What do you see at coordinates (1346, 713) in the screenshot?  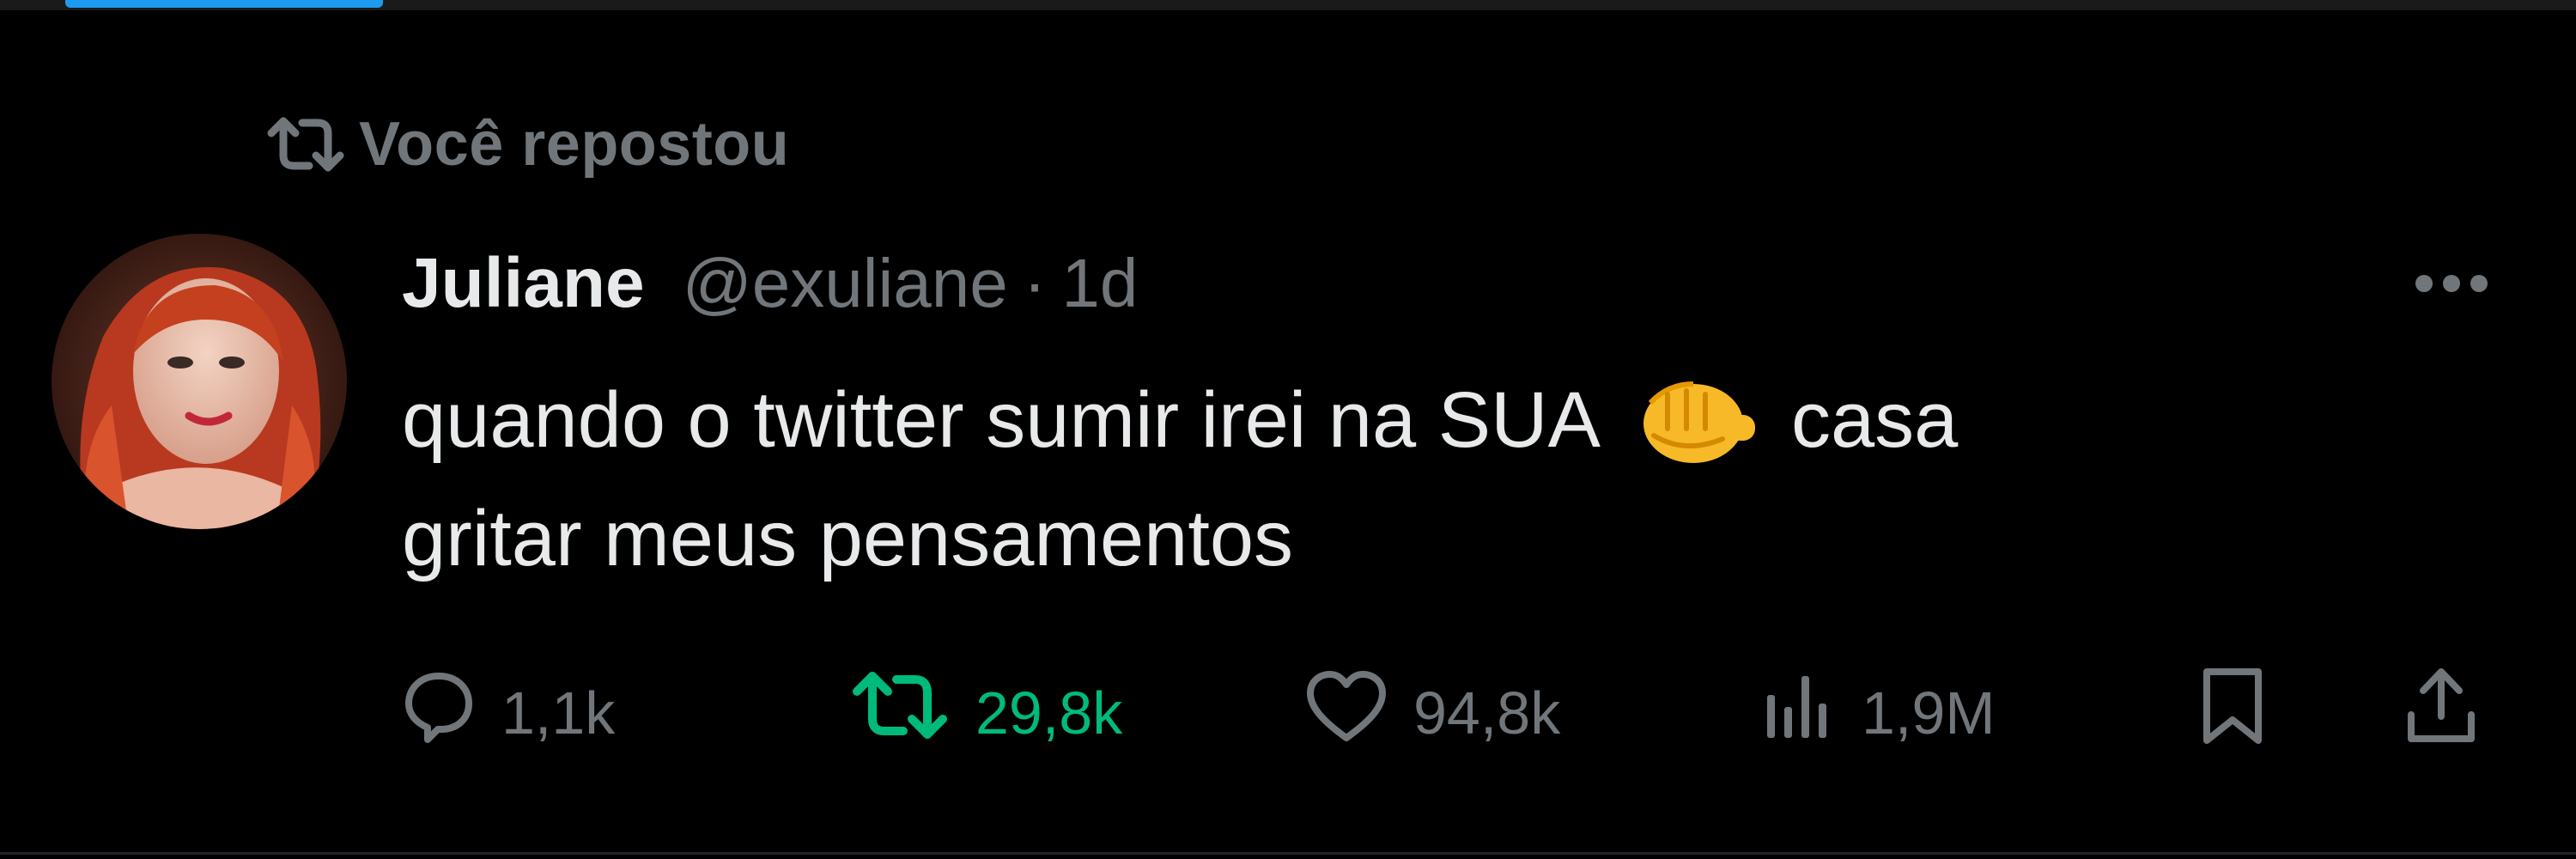 I see `heart-icon` at bounding box center [1346, 713].